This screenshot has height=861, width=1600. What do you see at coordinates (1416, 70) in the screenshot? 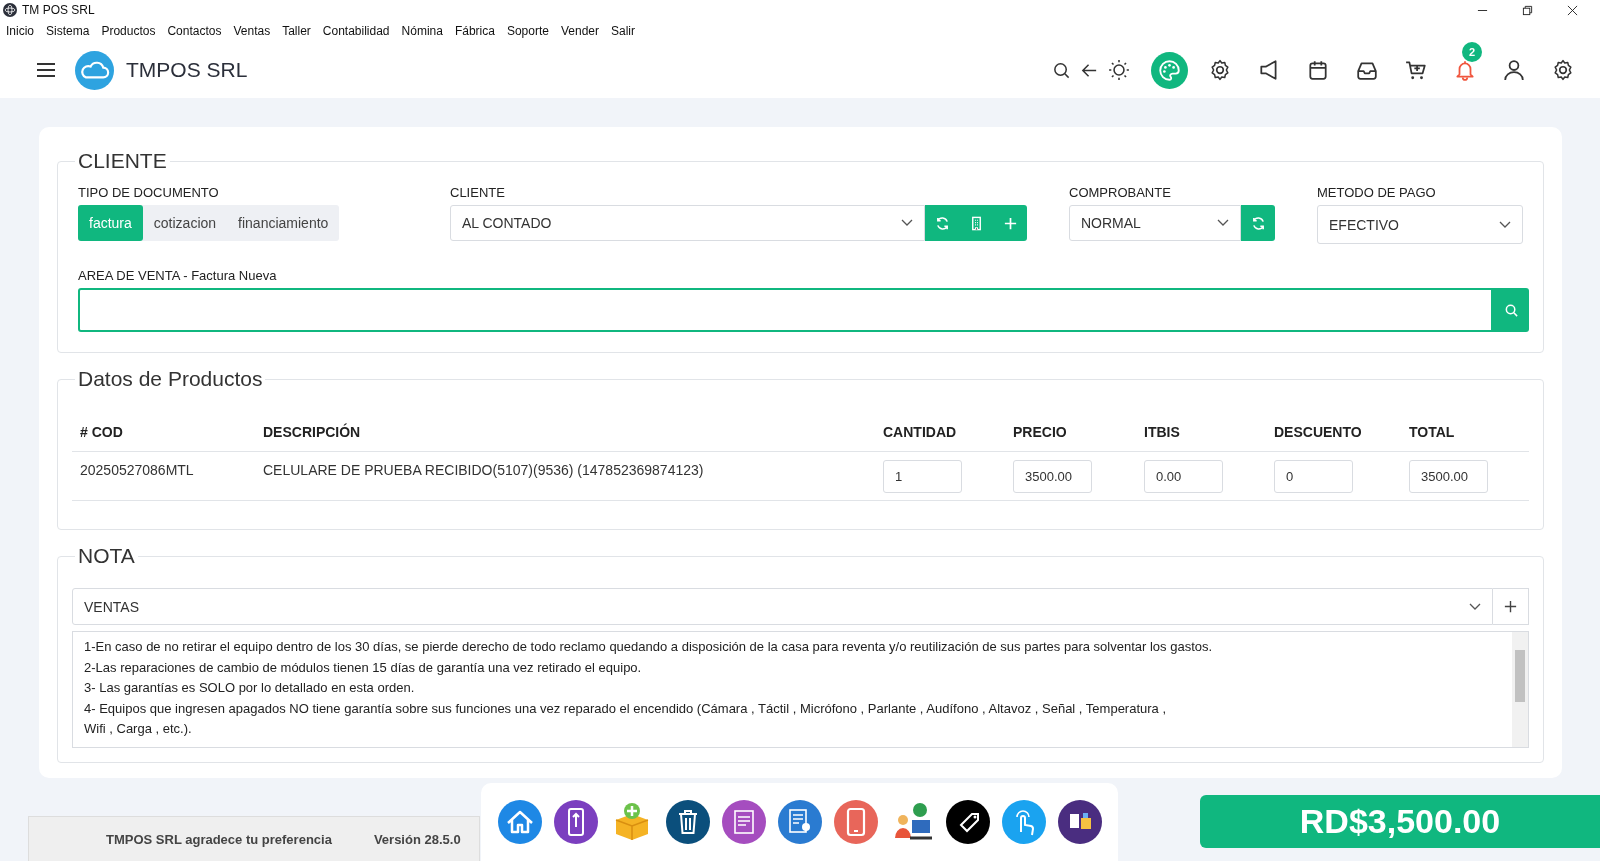
I see `cart-plus-icon` at bounding box center [1416, 70].